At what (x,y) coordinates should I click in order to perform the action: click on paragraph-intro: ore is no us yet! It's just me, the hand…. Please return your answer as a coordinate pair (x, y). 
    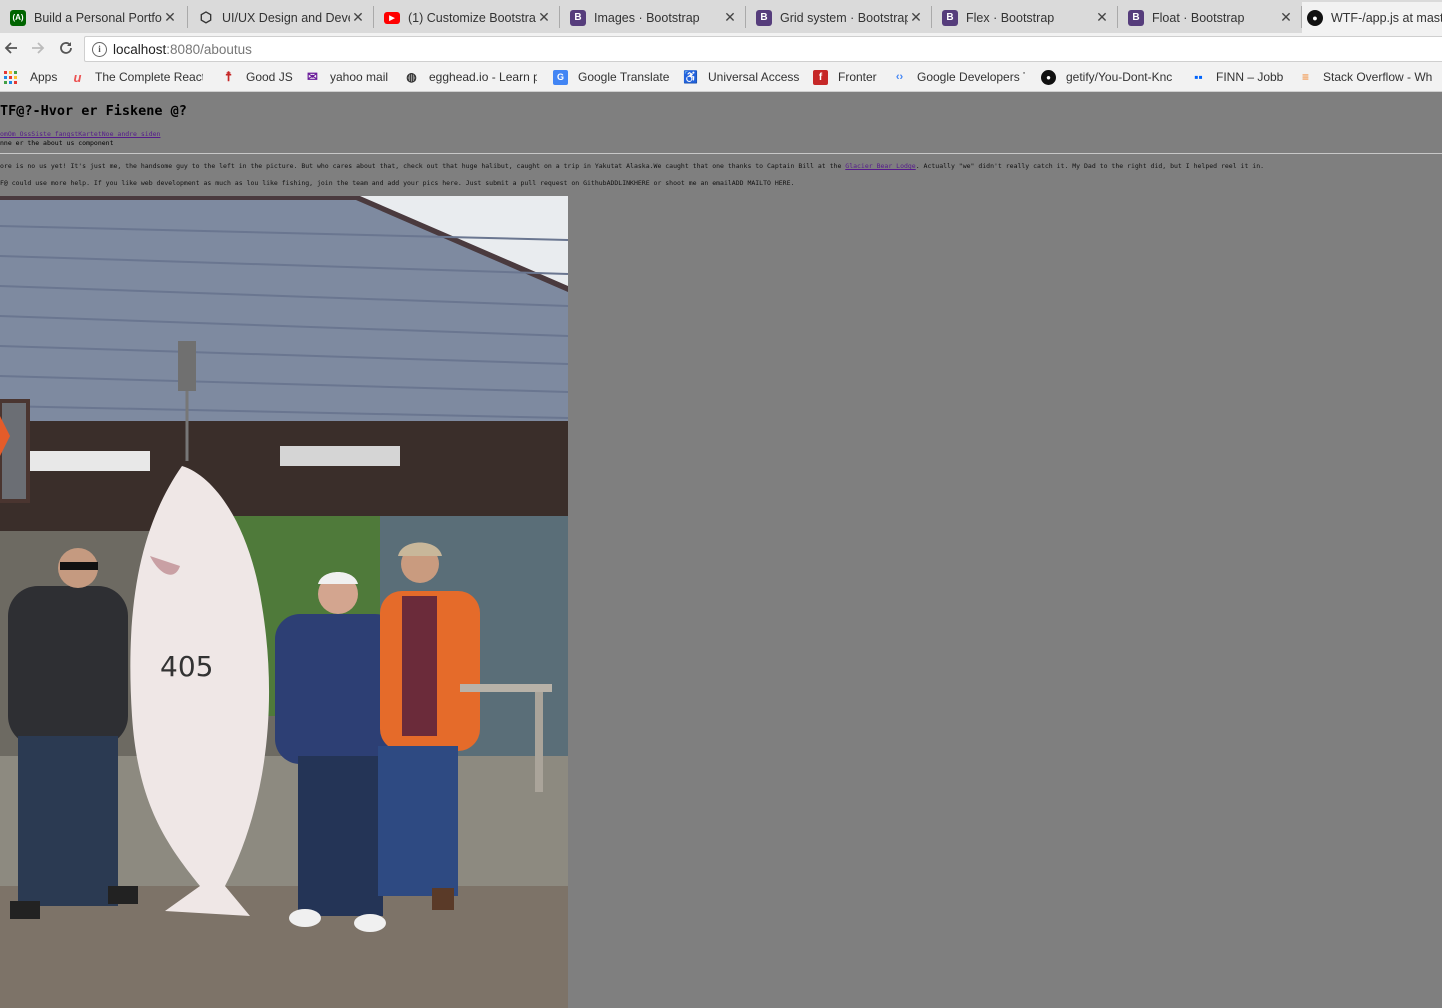
    Looking at the image, I should click on (632, 166).